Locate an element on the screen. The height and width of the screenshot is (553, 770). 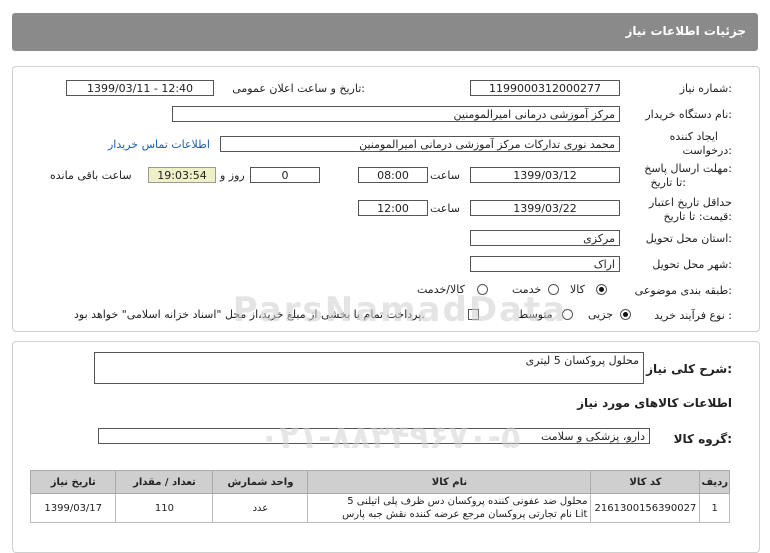
category-label: طبقه بندی موضوعی: is located at coordinates (683, 290).